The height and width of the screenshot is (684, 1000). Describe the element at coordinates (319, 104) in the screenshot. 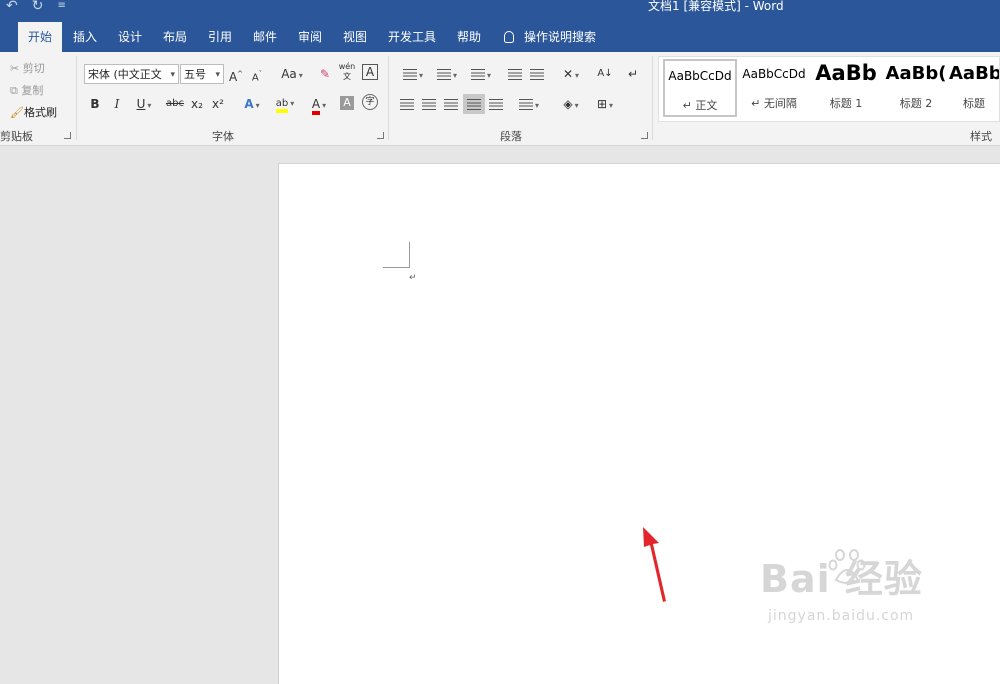

I see `font-color-button: A ▾` at that location.